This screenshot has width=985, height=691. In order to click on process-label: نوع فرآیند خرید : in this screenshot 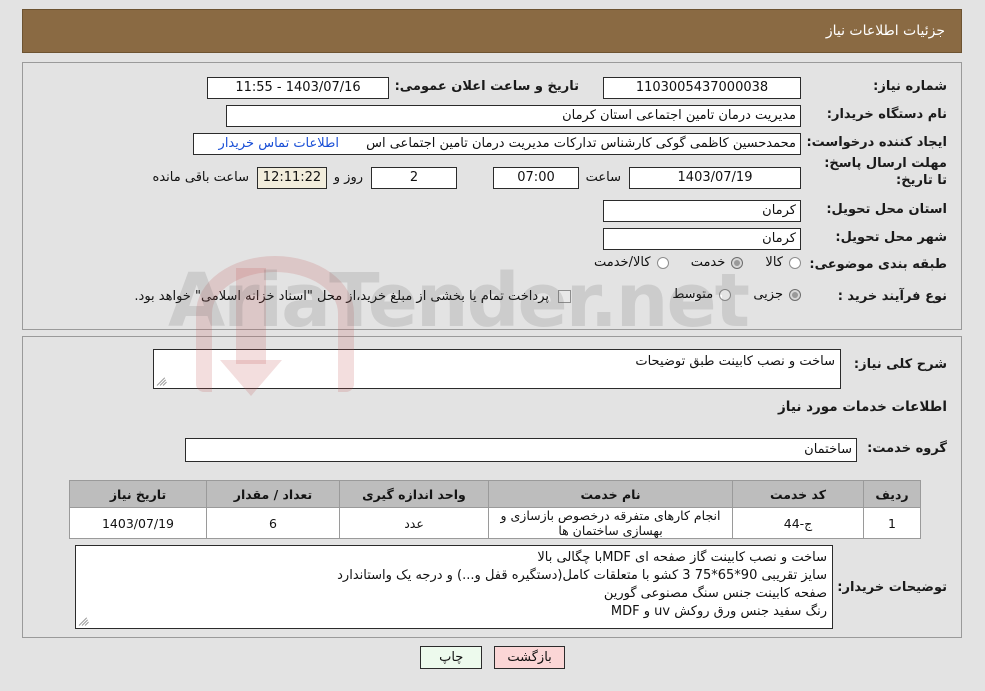, I will do `click(892, 296)`.